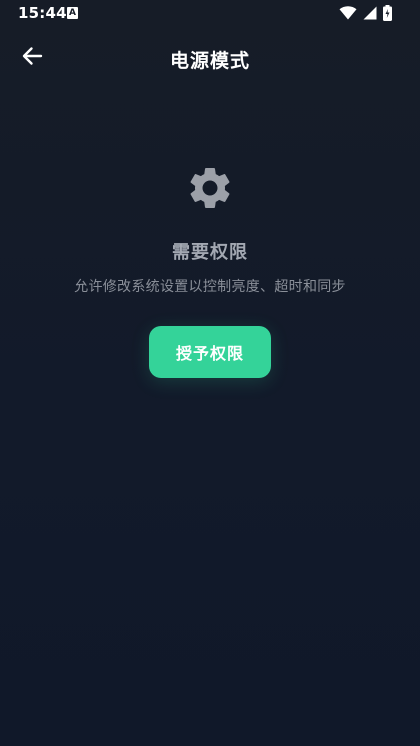 The image size is (420, 746). I want to click on permission-title: 需要权限, so click(210, 252).